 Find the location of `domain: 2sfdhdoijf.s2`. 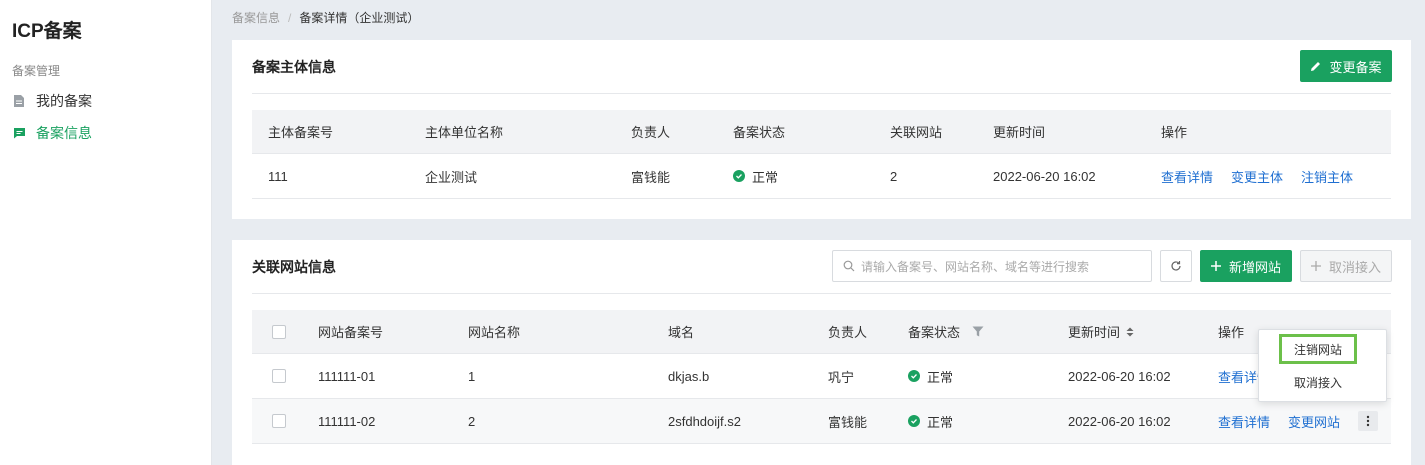

domain: 2sfdhdoijf.s2 is located at coordinates (704, 421).